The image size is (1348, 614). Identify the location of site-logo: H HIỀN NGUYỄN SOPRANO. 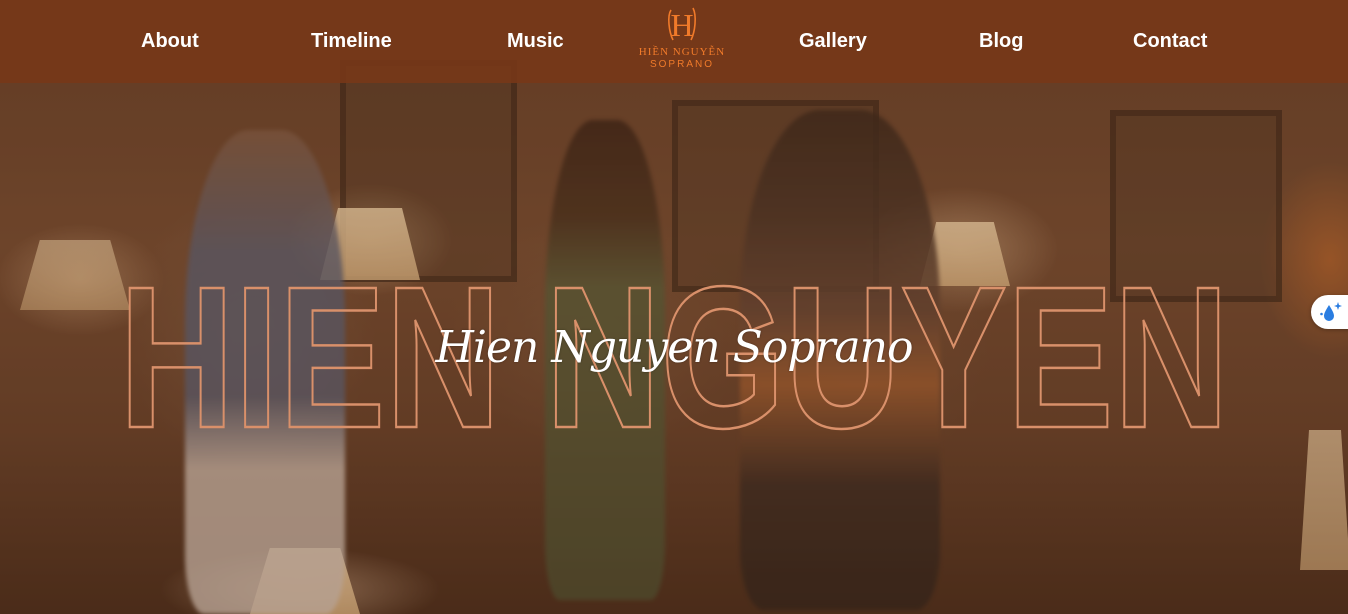
(682, 40).